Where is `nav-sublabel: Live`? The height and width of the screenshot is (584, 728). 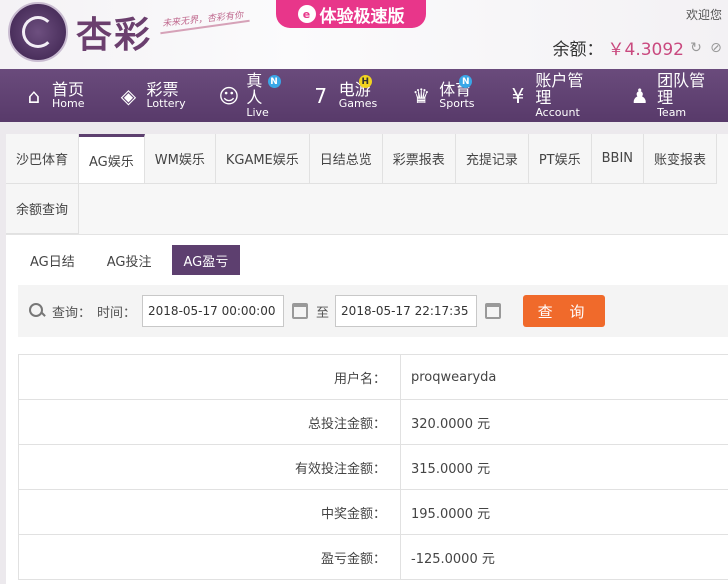
nav-sublabel: Live is located at coordinates (257, 113).